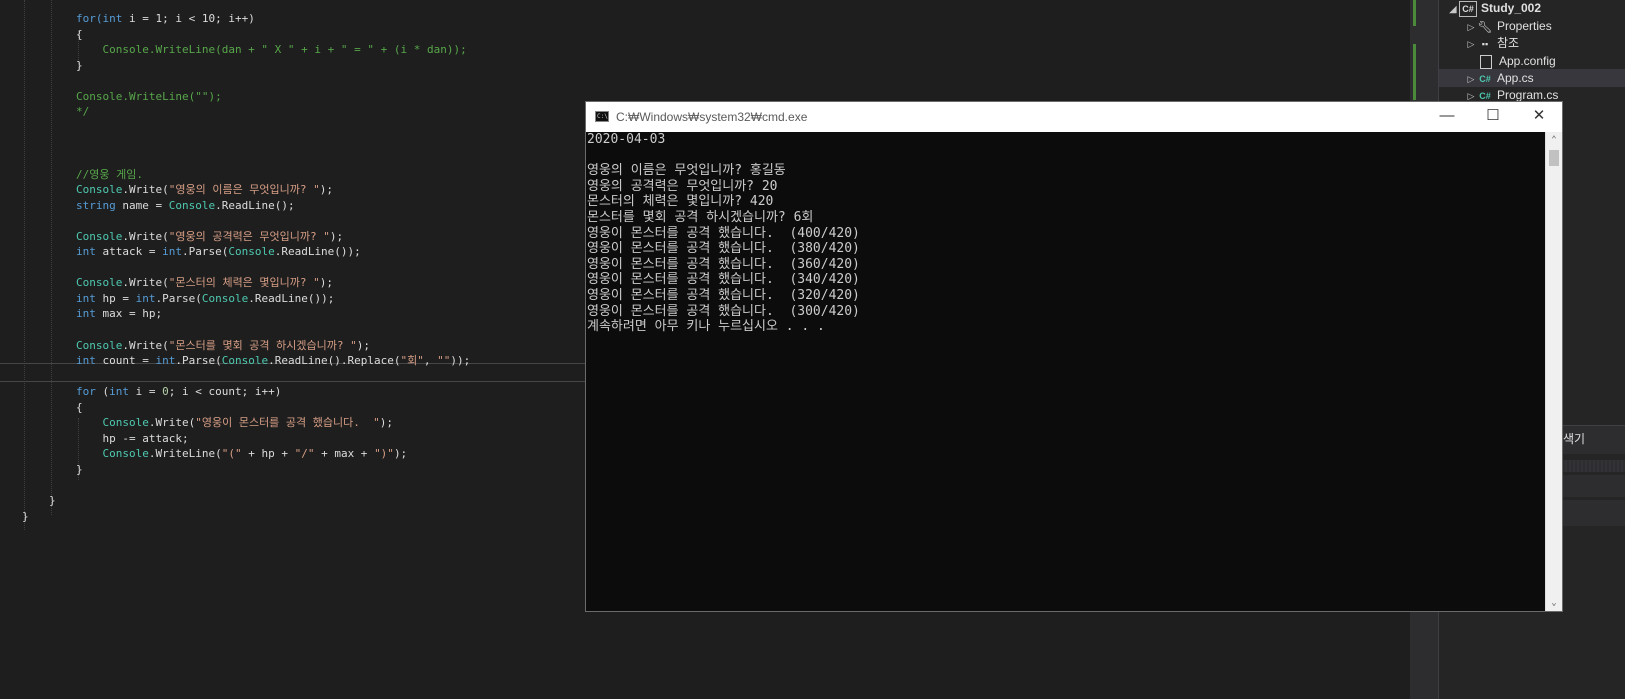  Describe the element at coordinates (145, 345) in the screenshot. I see `code-token: .Write(` at that location.